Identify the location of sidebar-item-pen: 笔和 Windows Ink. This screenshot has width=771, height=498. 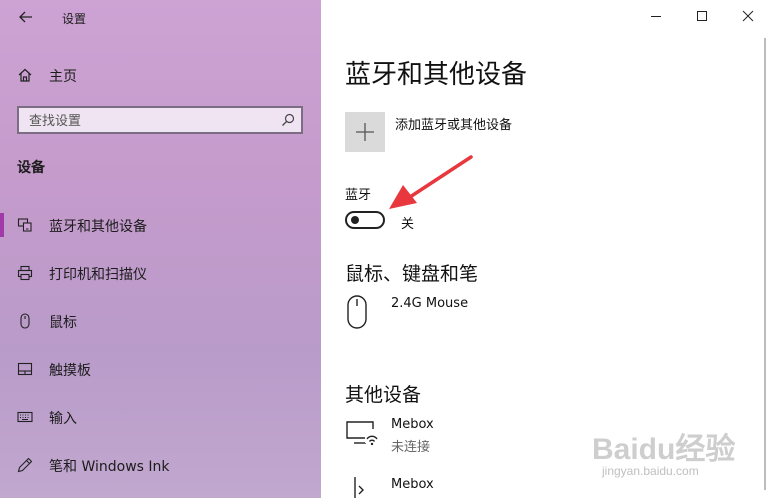
(160, 465).